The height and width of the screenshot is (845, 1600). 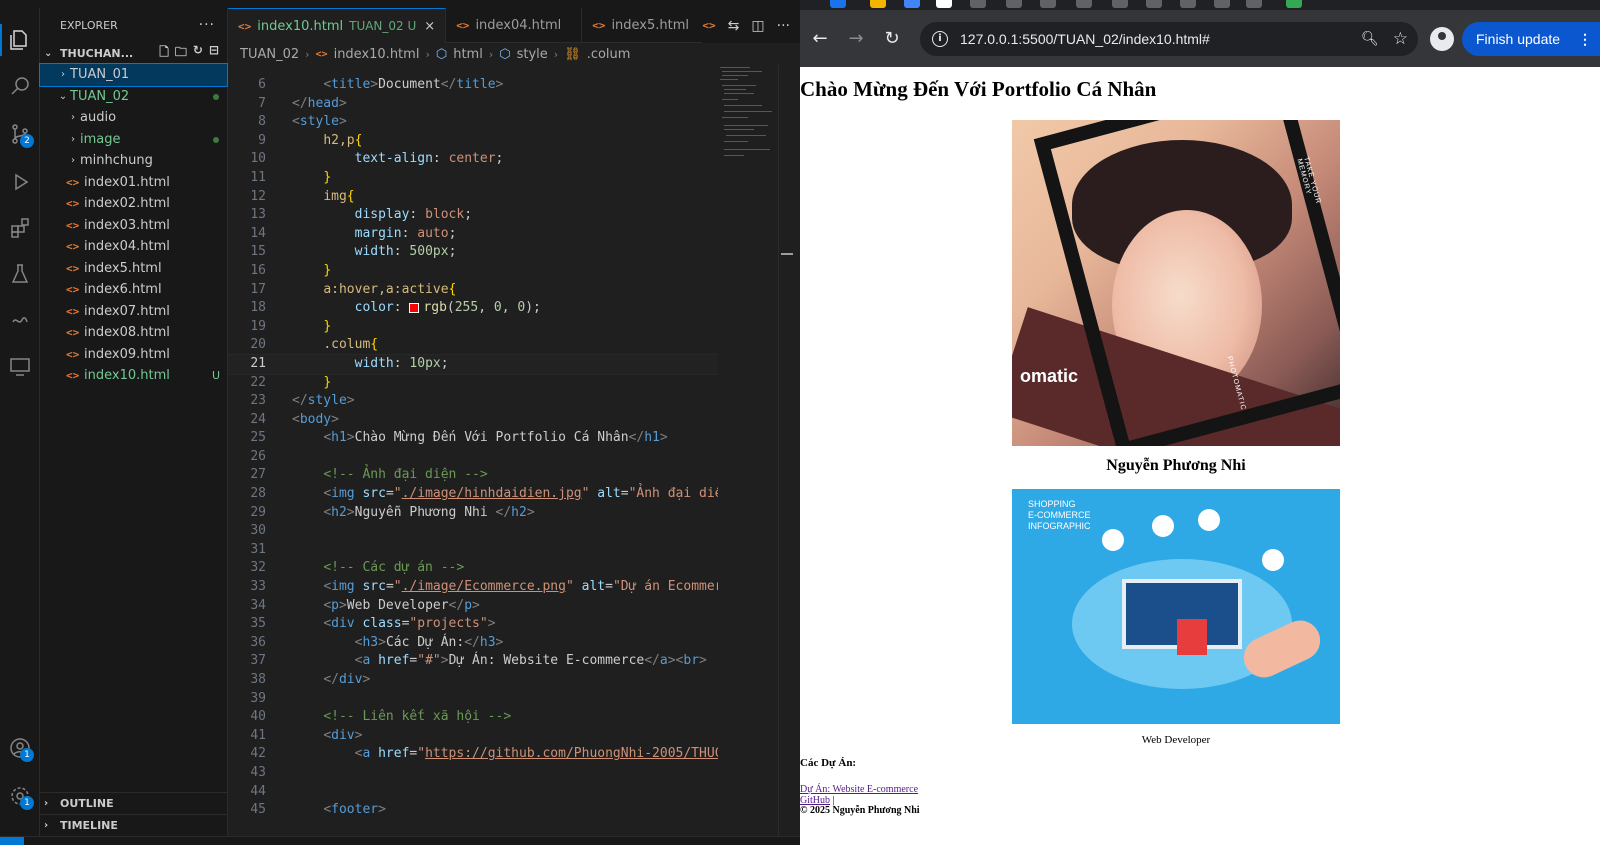 I want to click on split-editor-icon: ◫, so click(x=757, y=26).